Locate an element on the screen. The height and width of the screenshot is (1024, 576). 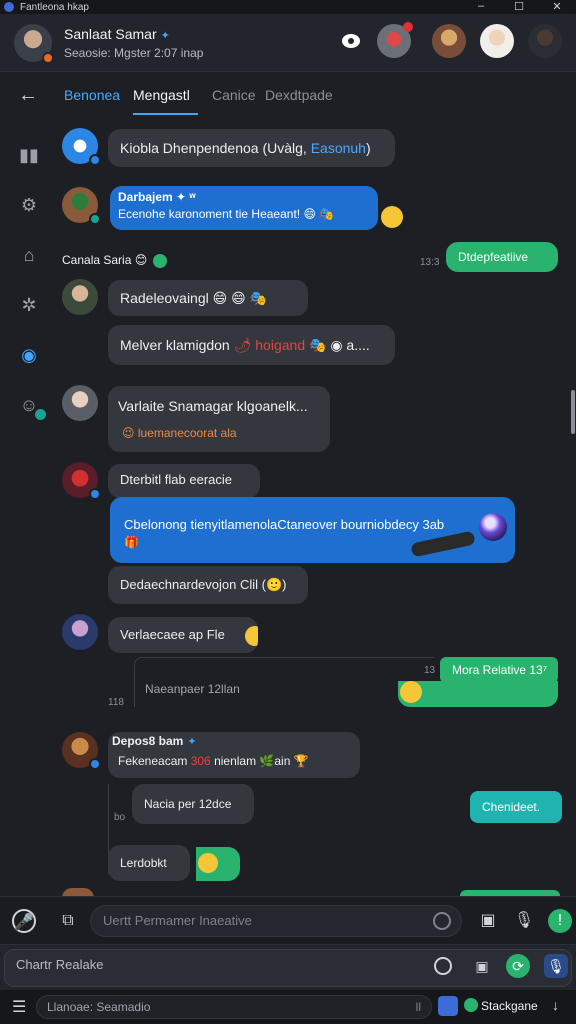
message-bubble: Mora Relative 13⁷ is located at coordinates (499, 670).